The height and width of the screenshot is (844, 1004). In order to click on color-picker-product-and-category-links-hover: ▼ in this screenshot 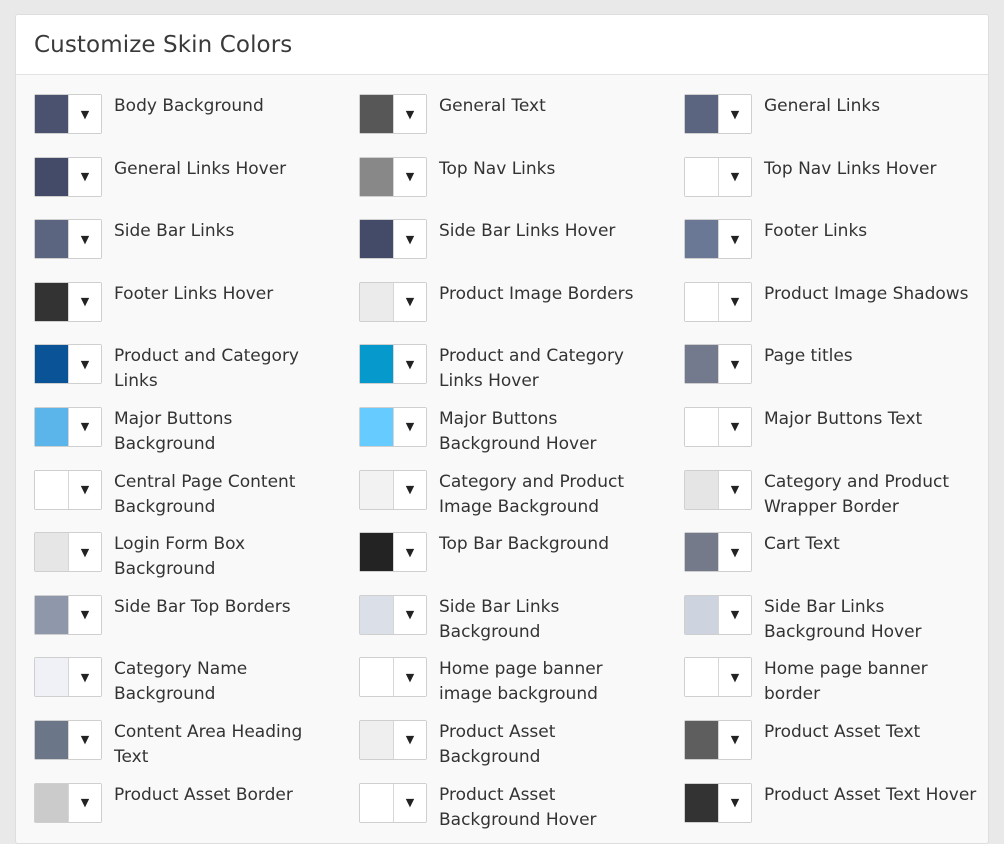, I will do `click(393, 364)`.